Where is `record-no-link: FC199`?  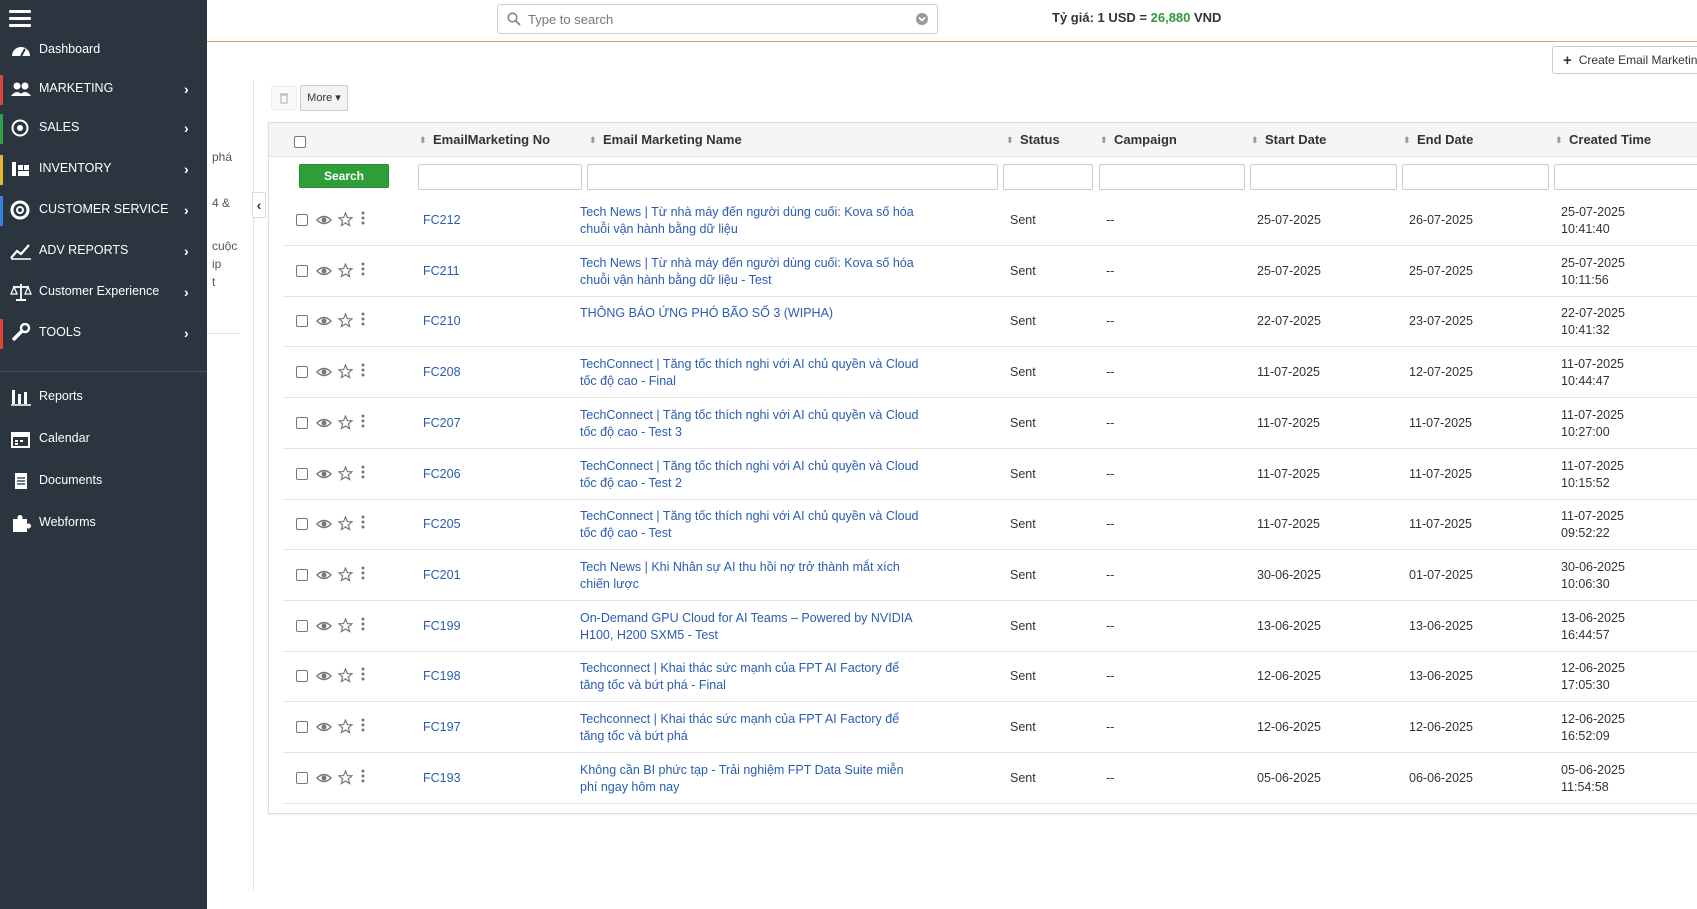 record-no-link: FC199 is located at coordinates (442, 626).